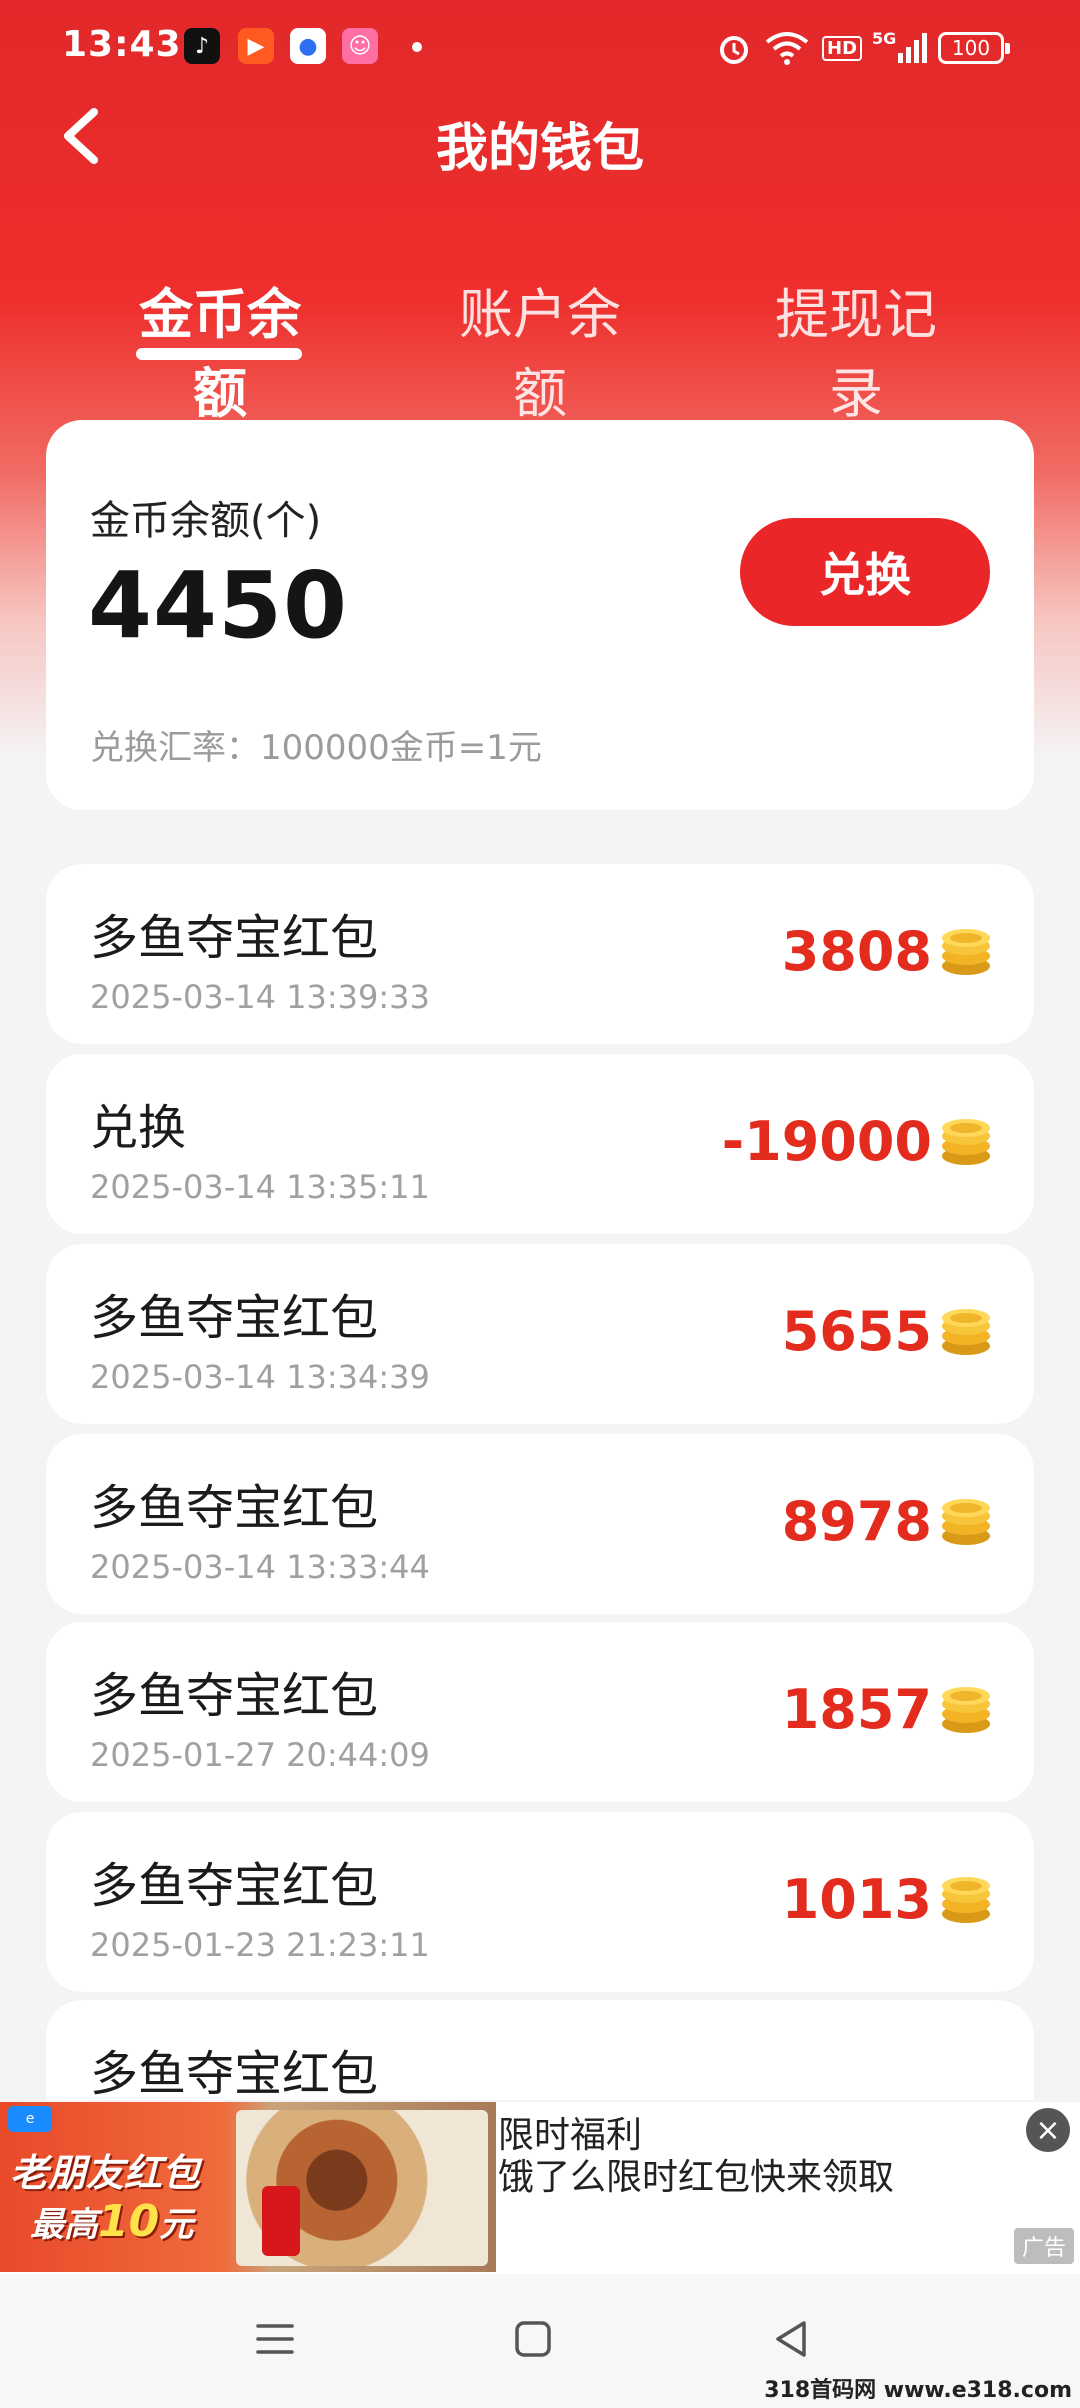 The image size is (1080, 2408). Describe the element at coordinates (856, 1331) in the screenshot. I see `record-amount: 5655` at that location.